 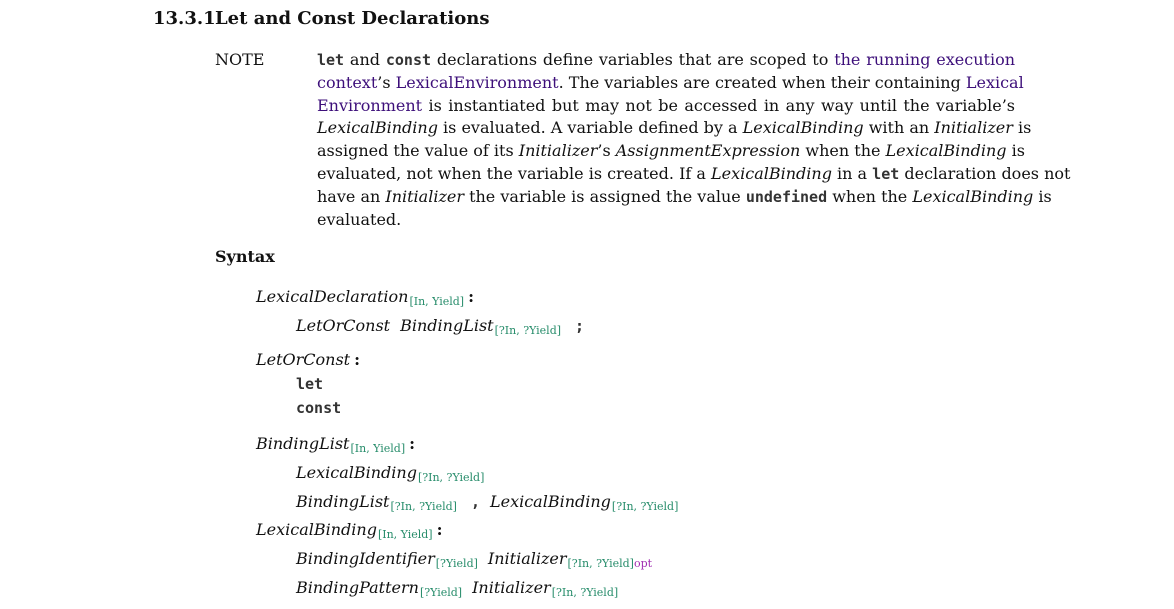 I want to click on optional-marker: opt, so click(x=643, y=563).